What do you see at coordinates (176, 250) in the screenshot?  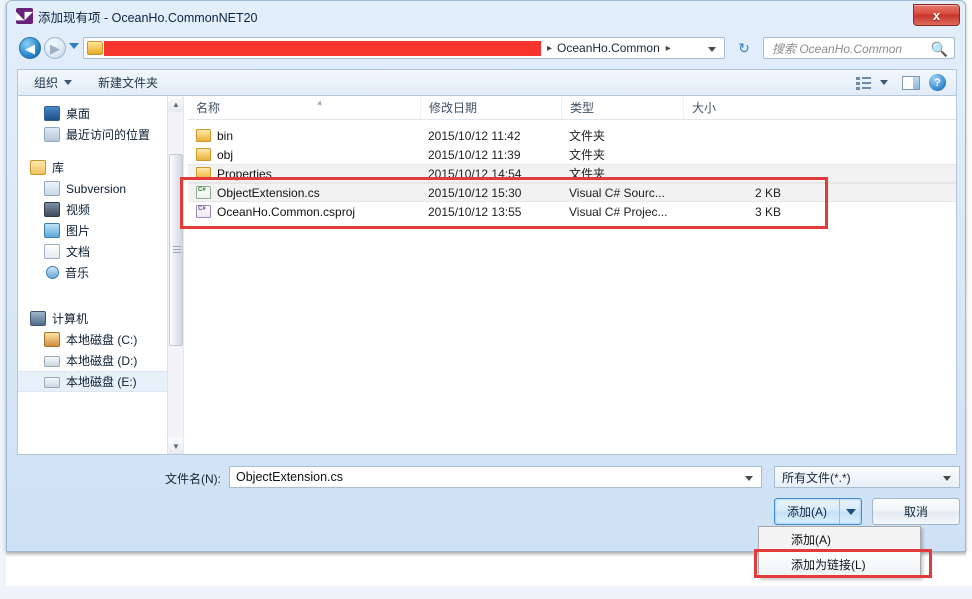 I see `scrollbar-thumb` at bounding box center [176, 250].